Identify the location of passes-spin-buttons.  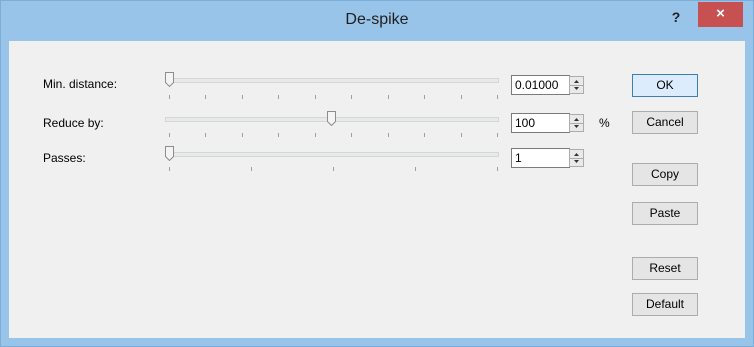
(576, 158).